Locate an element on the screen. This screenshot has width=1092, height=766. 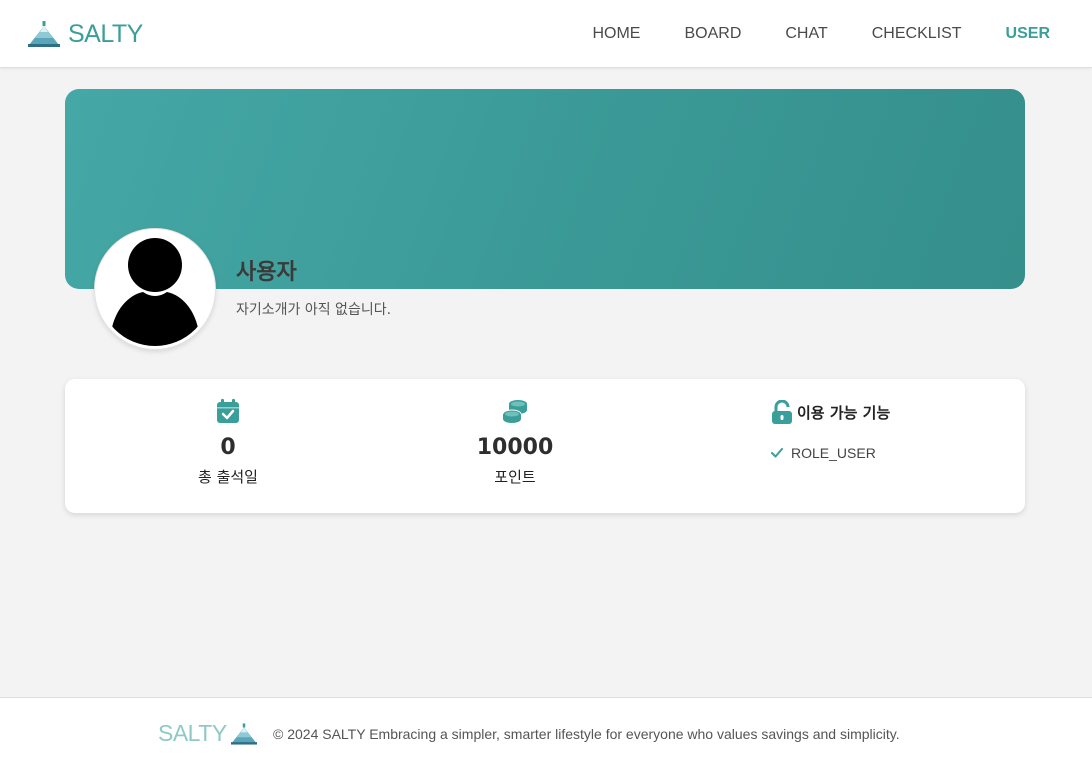
nav-checklist: CHECKLIST is located at coordinates (917, 34).